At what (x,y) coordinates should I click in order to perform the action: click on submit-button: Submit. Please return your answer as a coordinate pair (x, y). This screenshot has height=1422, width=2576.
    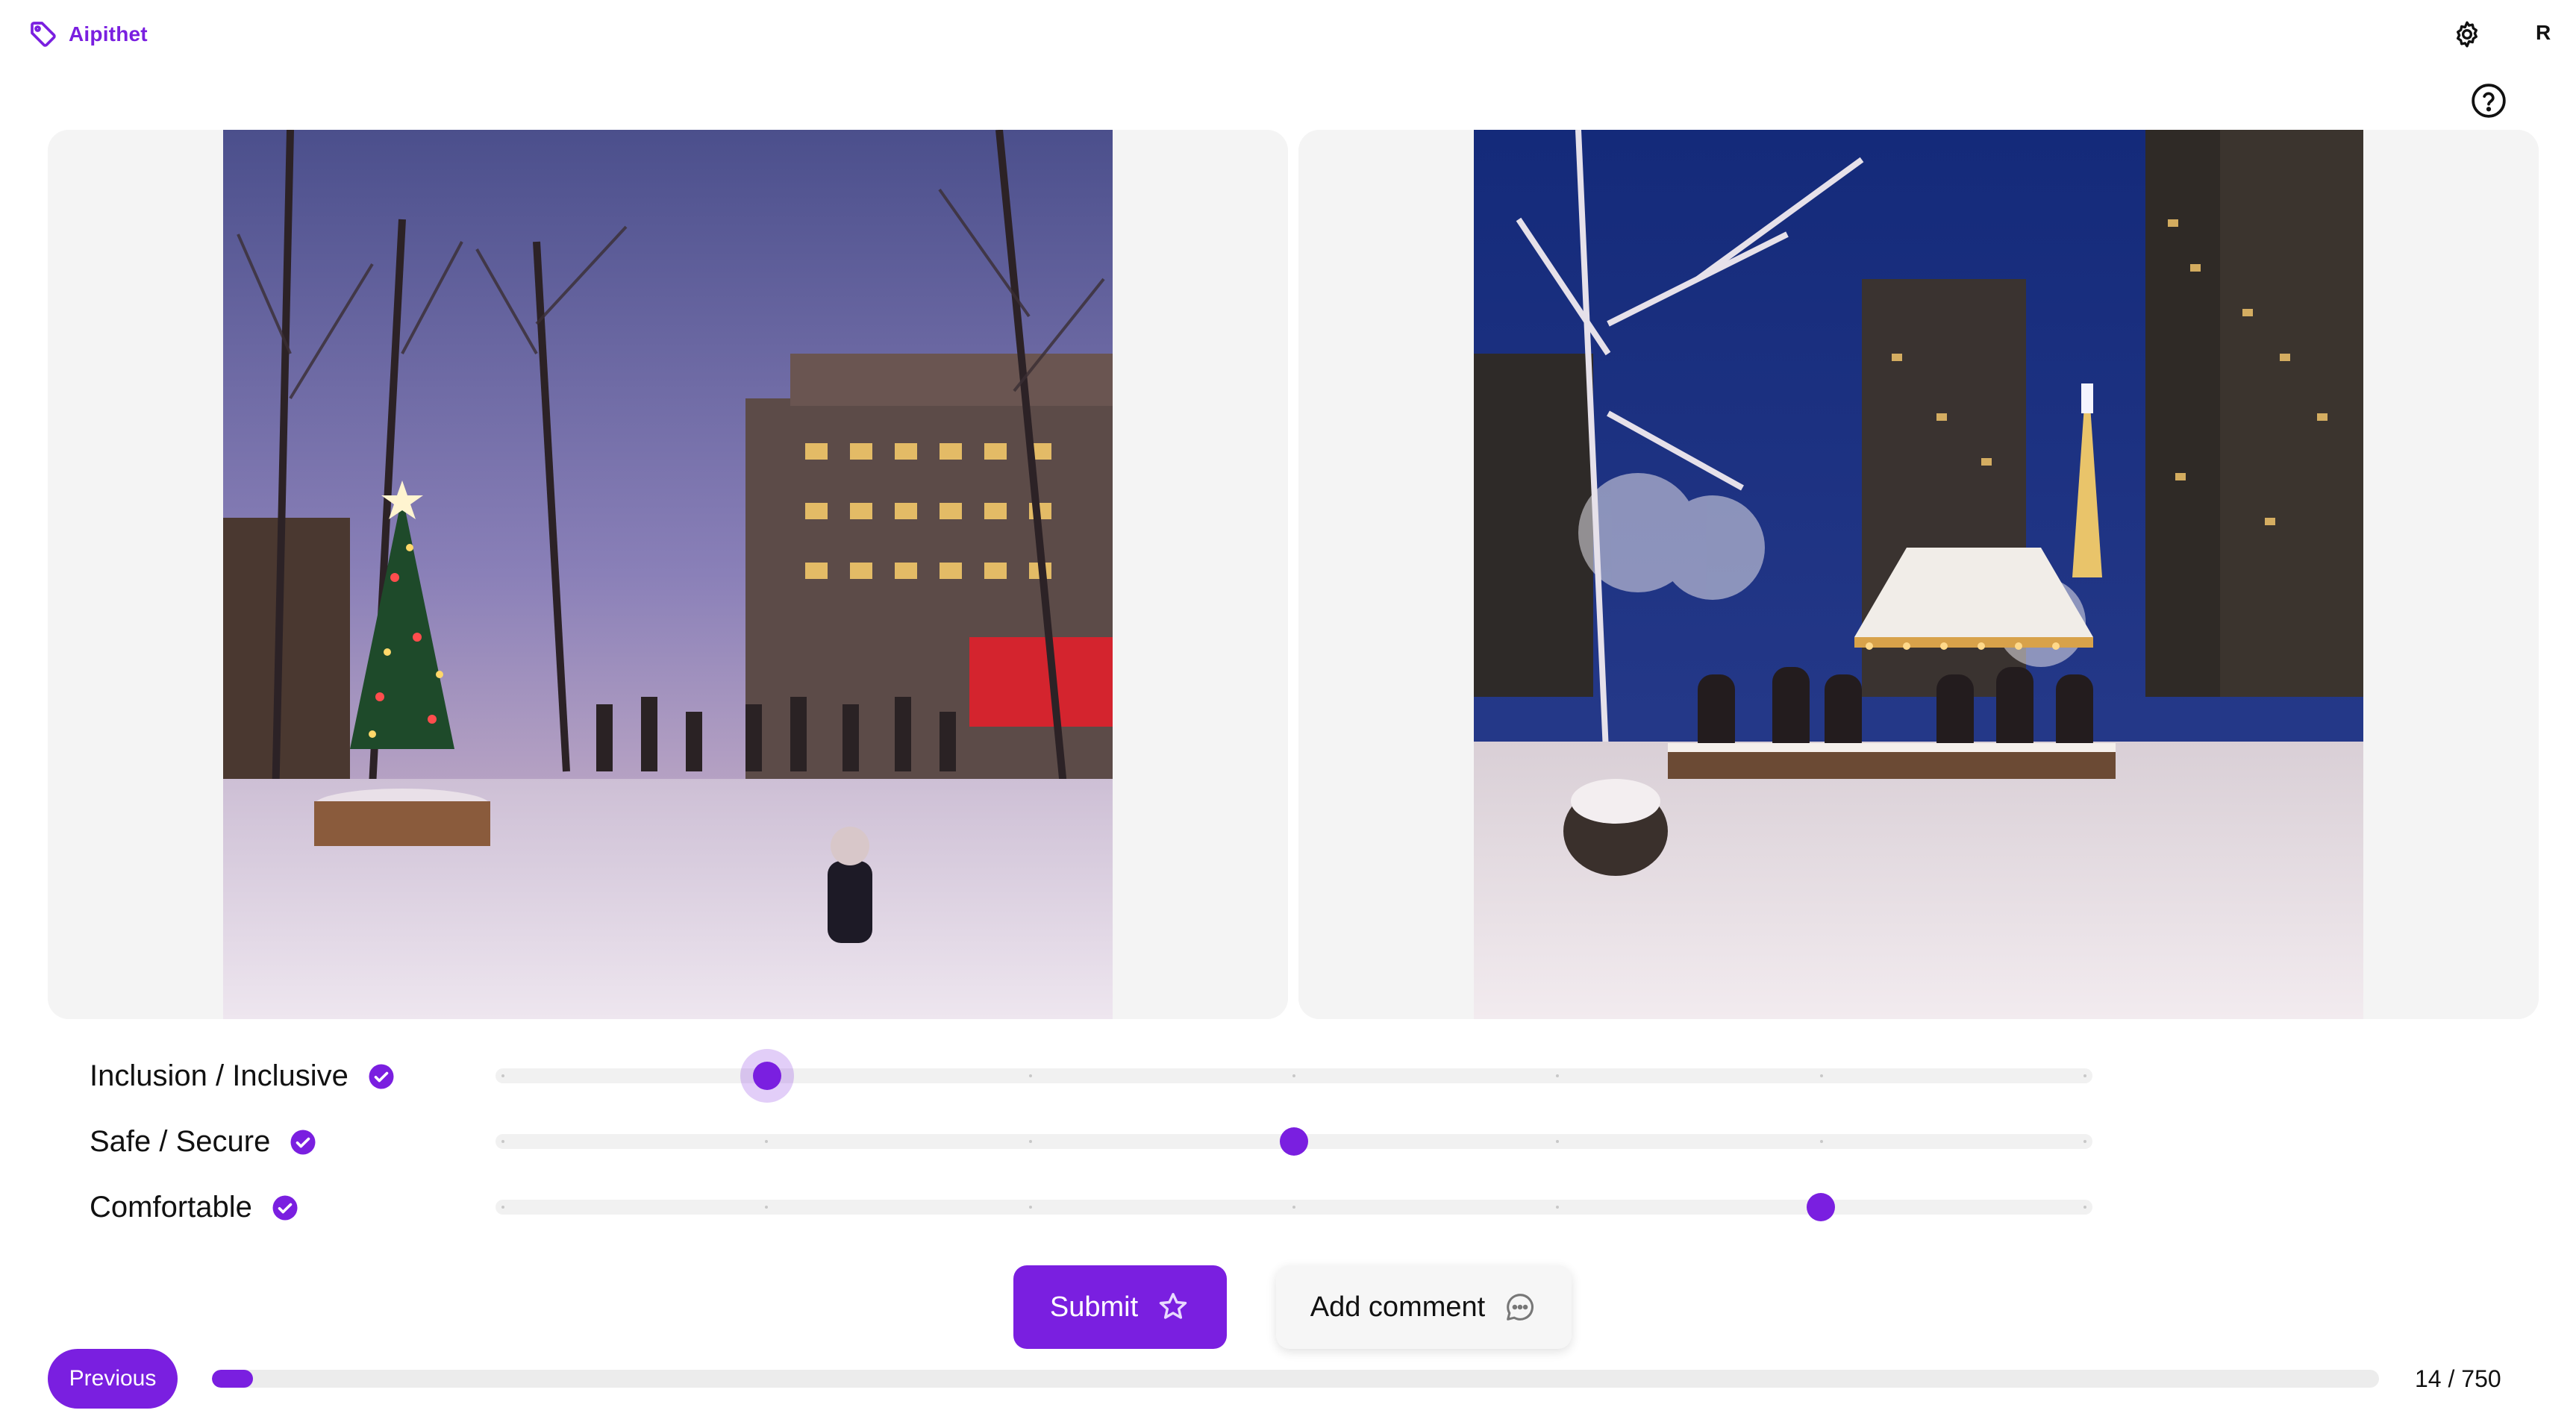
    Looking at the image, I should click on (1120, 1307).